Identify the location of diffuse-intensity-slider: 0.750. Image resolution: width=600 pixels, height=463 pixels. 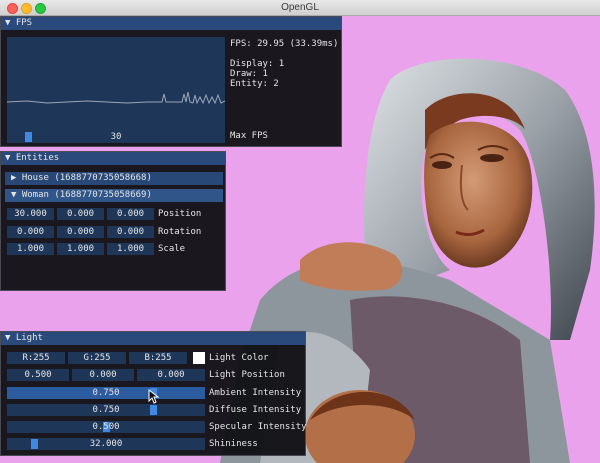
(106, 410).